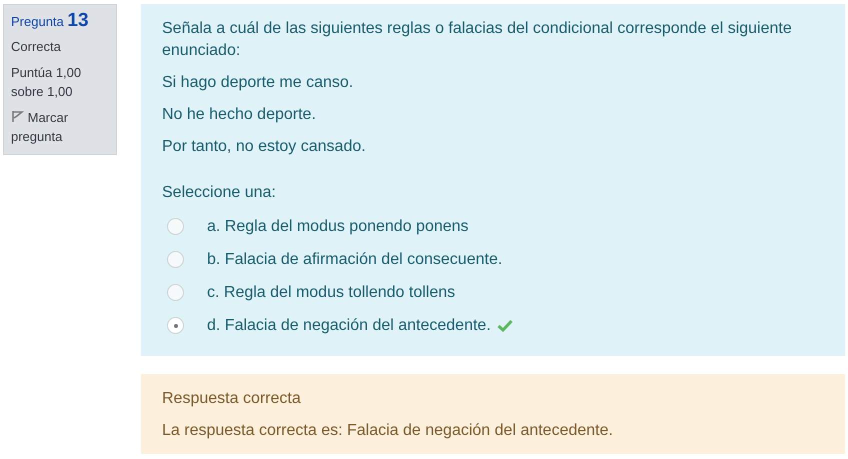  I want to click on question-text: Si hago deporte me canso., so click(258, 83).